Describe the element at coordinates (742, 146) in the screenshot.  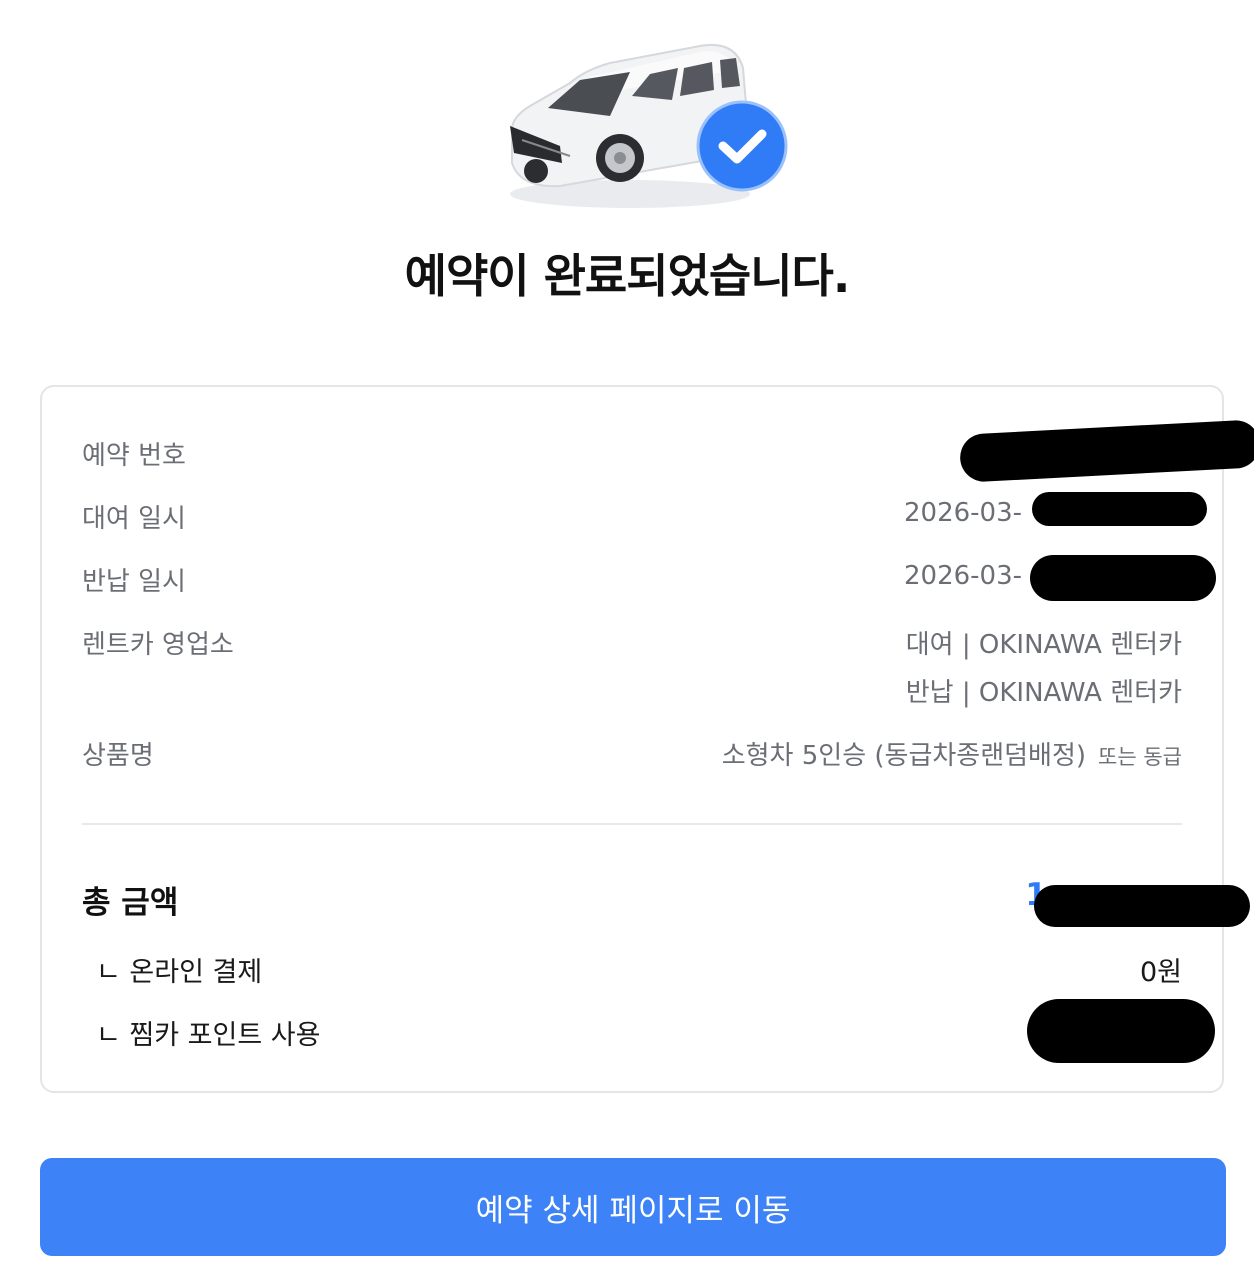
I see `check-icon` at that location.